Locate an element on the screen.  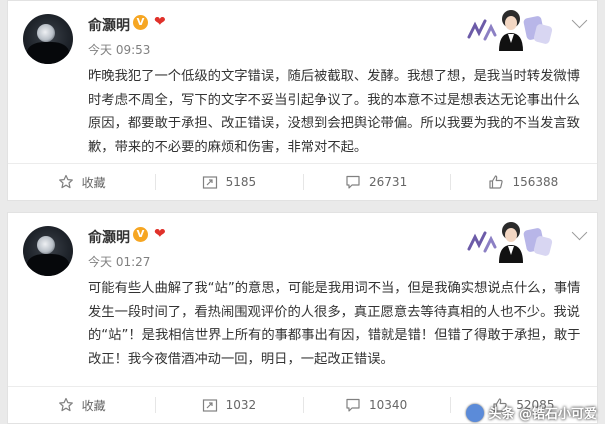
source-watermark: 头条 @锆石小可爱 is located at coordinates (531, 412).